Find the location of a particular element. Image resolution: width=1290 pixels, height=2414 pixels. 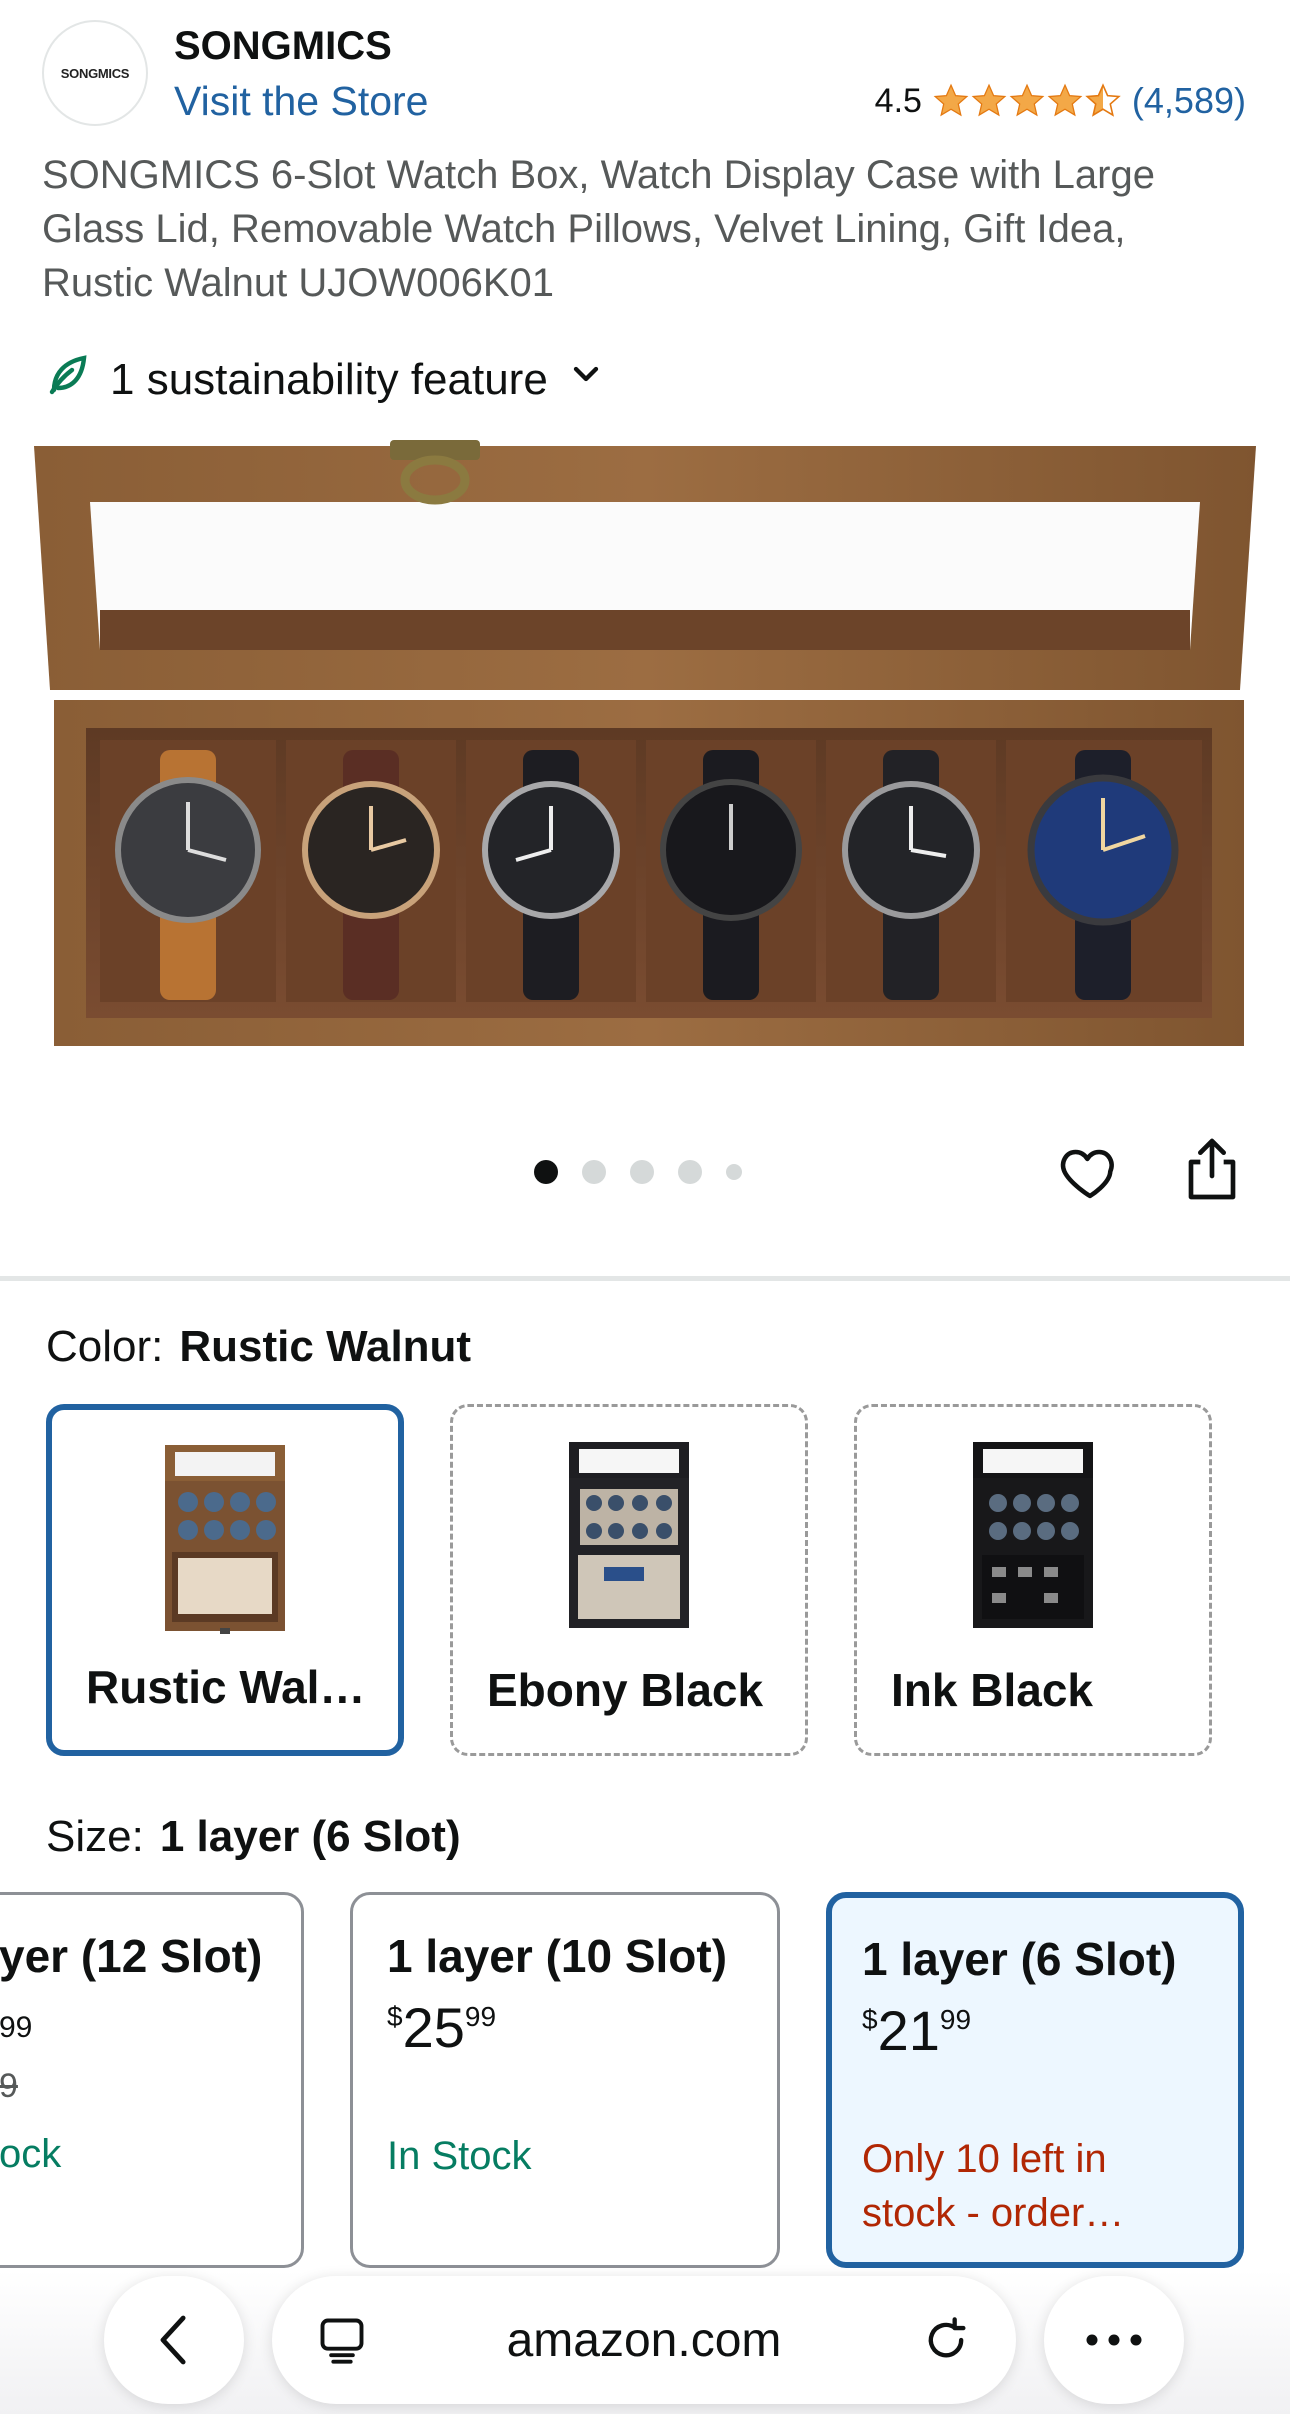

size-label: Size: 1 layer (6 Slot) is located at coordinates (253, 1837).